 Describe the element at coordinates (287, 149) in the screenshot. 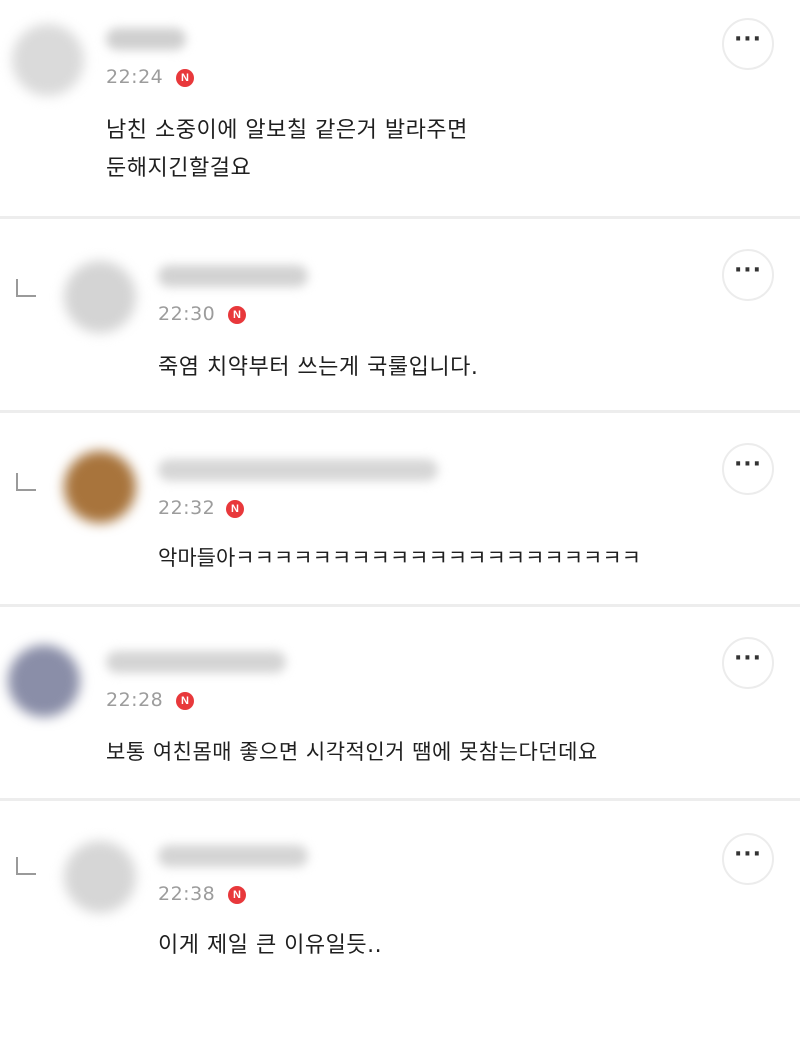

I see `comment-text: 남친 소중이에 알보칠 같은거 발라주면 둔해지긴할걸요` at that location.